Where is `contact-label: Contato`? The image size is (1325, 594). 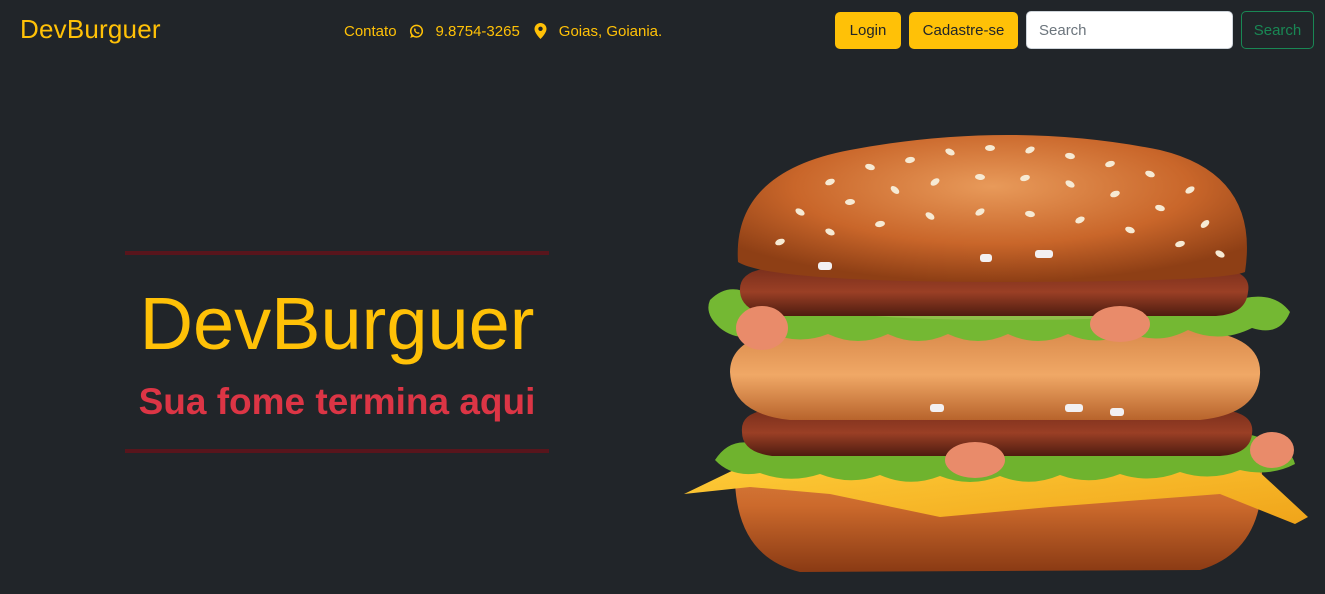 contact-label: Contato is located at coordinates (370, 31).